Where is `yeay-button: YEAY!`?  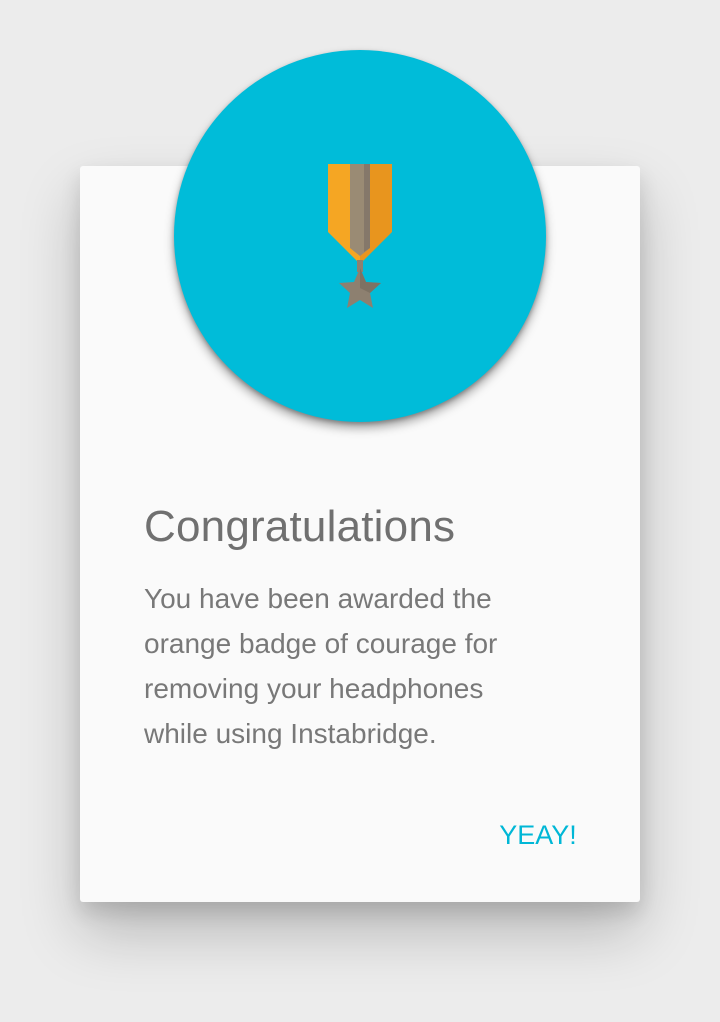
yeay-button: YEAY! is located at coordinates (538, 835).